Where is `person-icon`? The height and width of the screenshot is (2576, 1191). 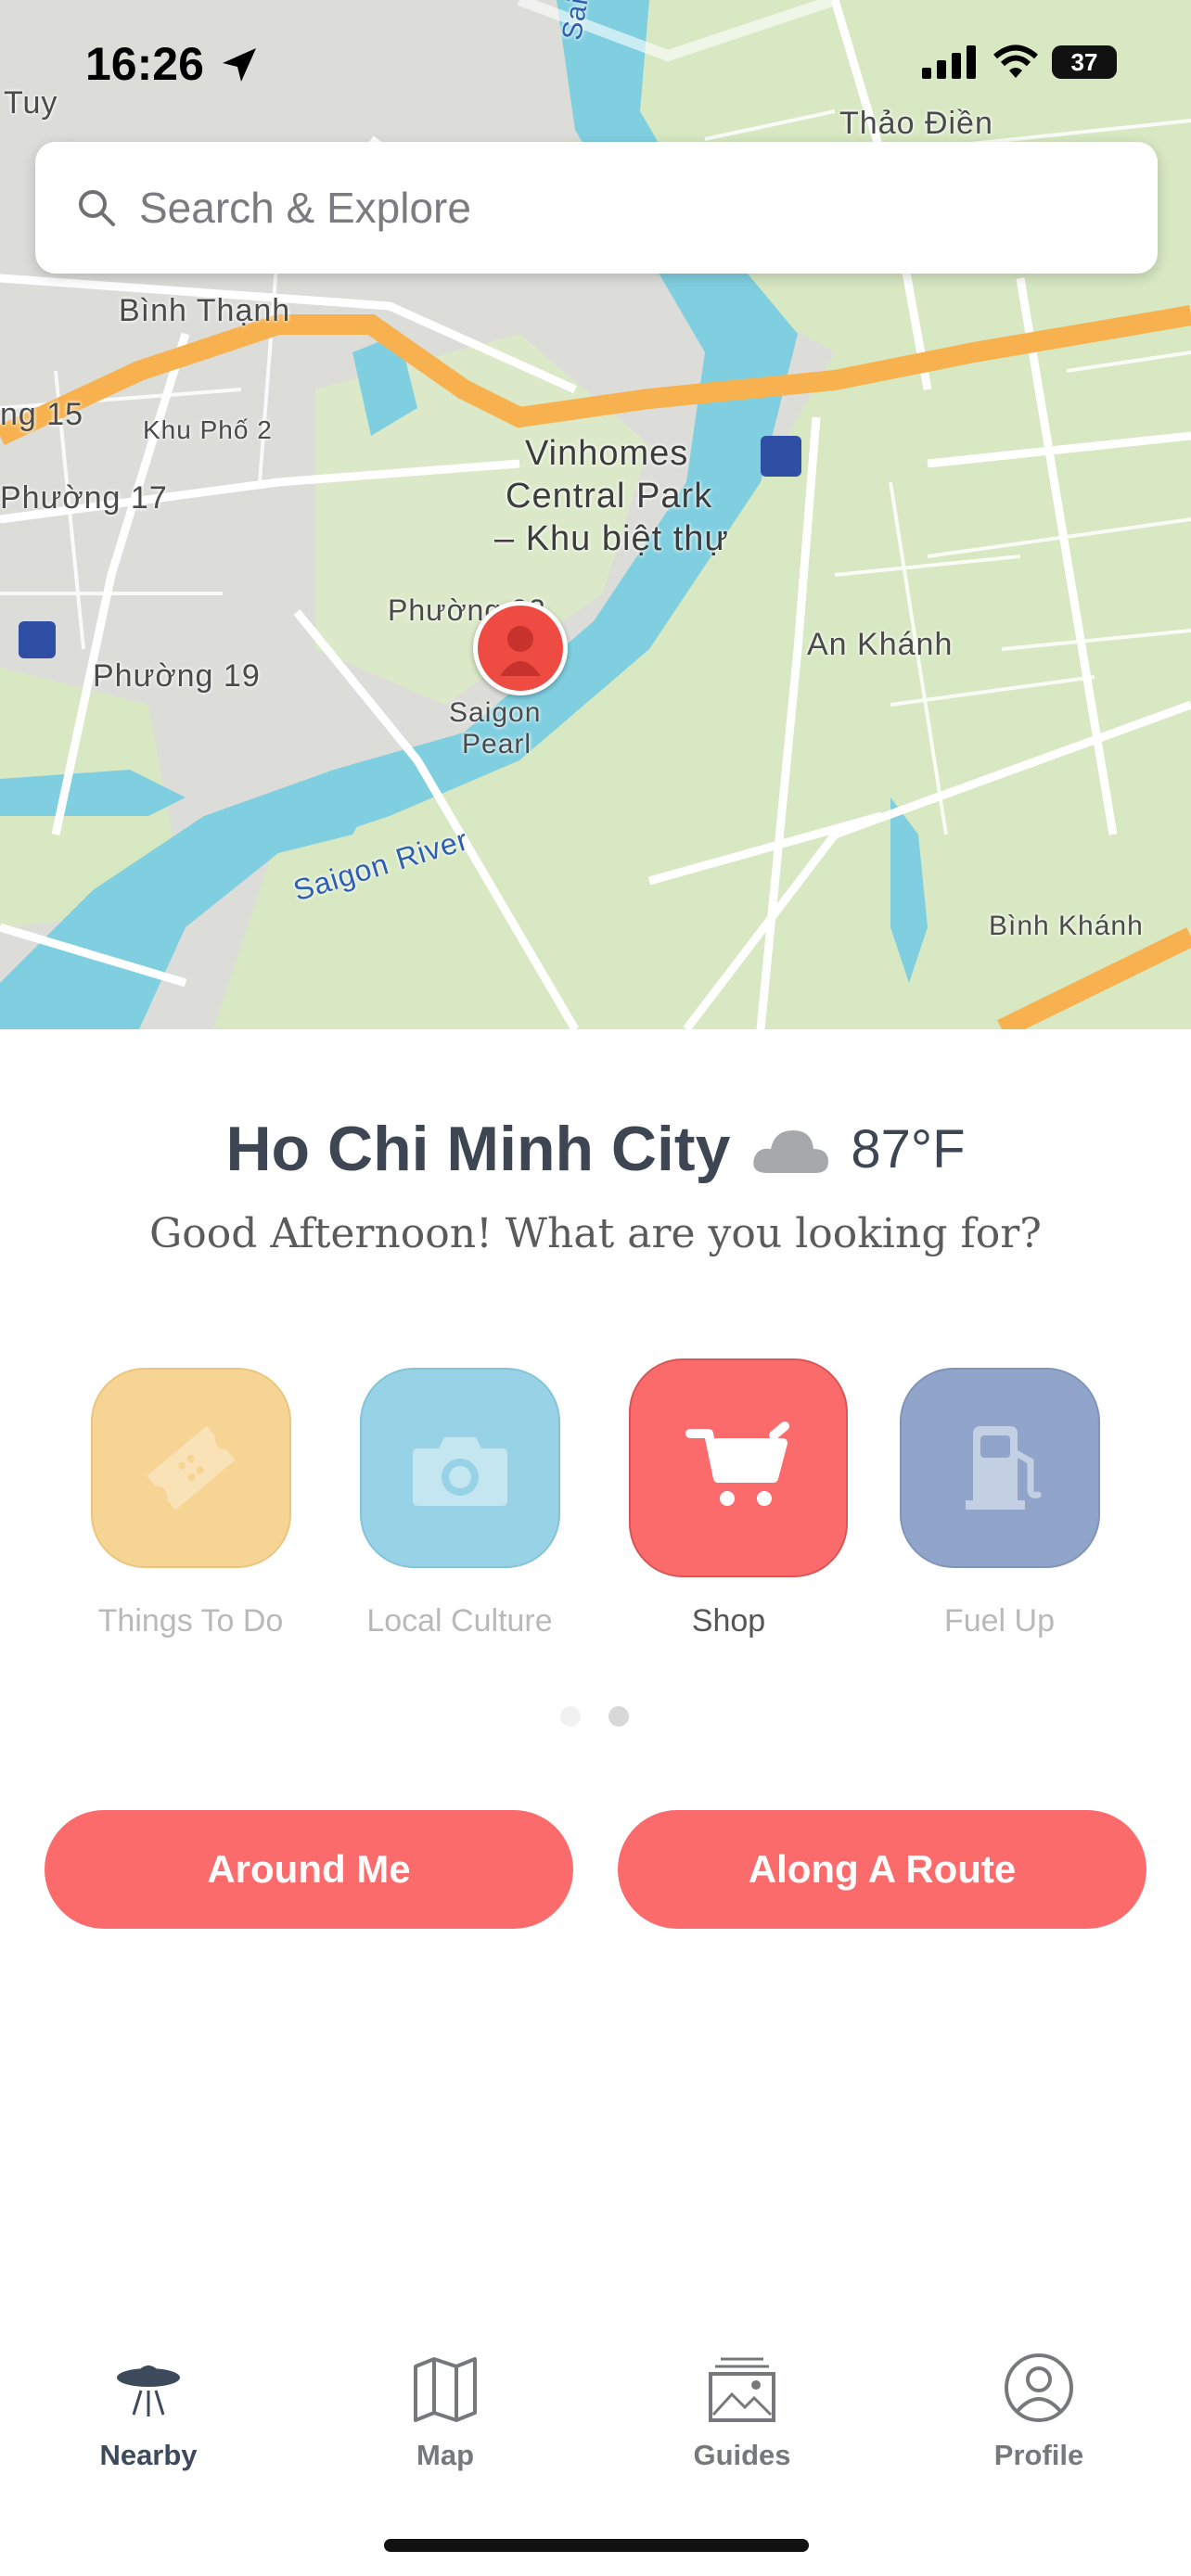
person-icon is located at coordinates (520, 651).